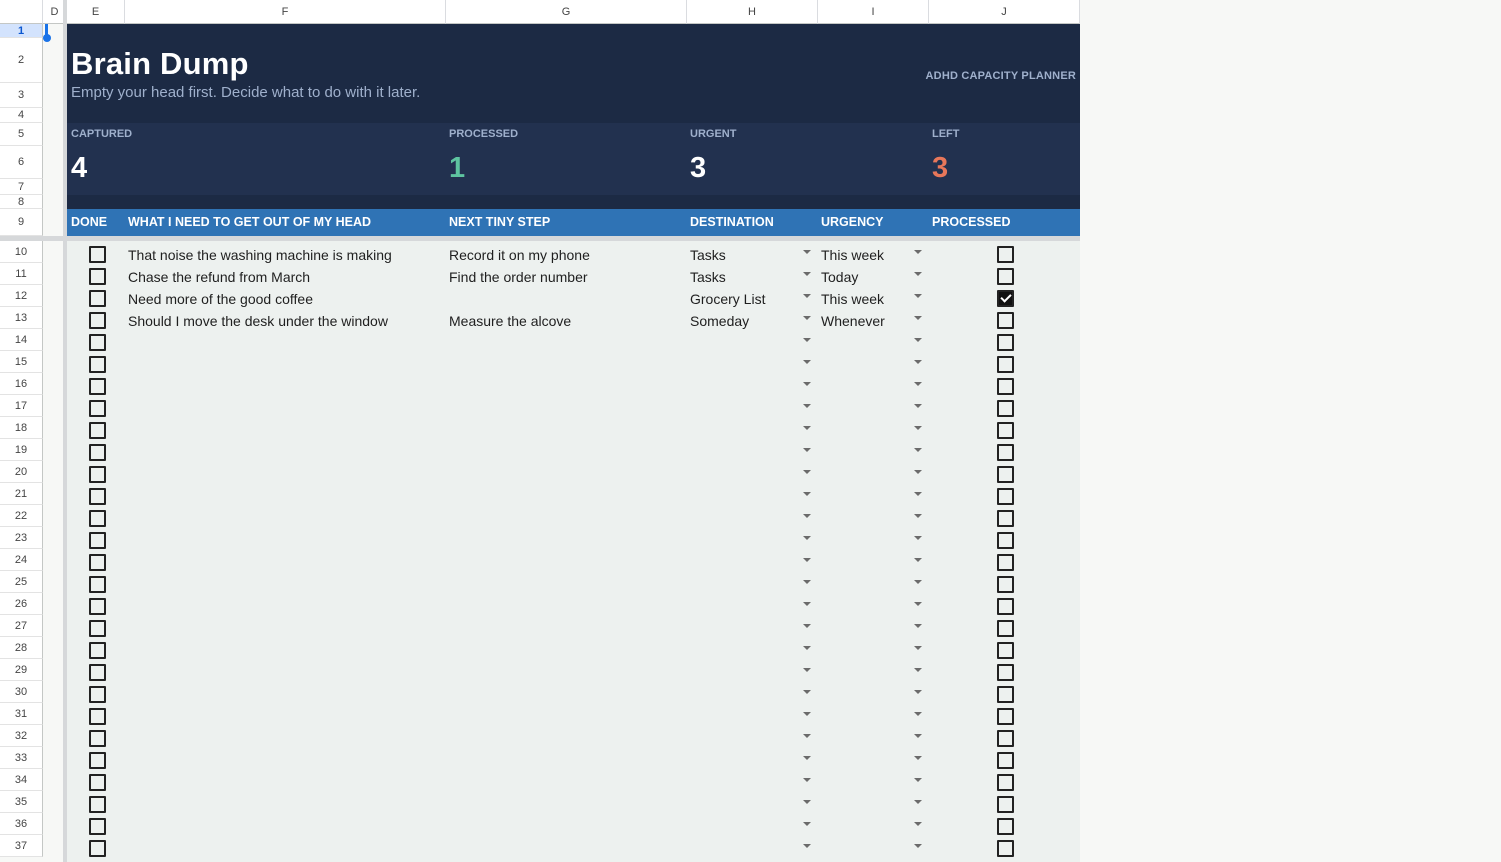  Describe the element at coordinates (1004, 12) in the screenshot. I see `column-header-j: J` at that location.